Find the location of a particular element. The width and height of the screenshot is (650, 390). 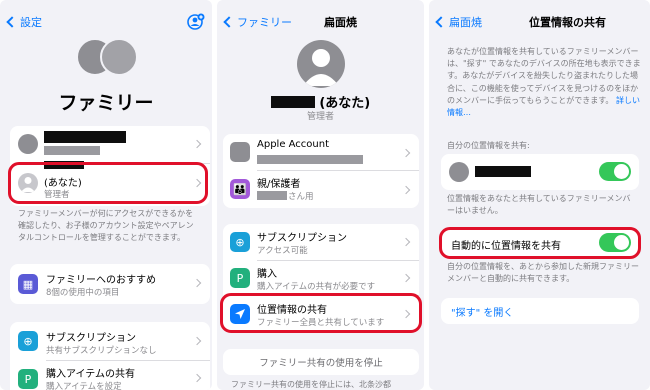

purchase-row: P 購入アイテムの共有 購入アイテムを設定 is located at coordinates (110, 375).